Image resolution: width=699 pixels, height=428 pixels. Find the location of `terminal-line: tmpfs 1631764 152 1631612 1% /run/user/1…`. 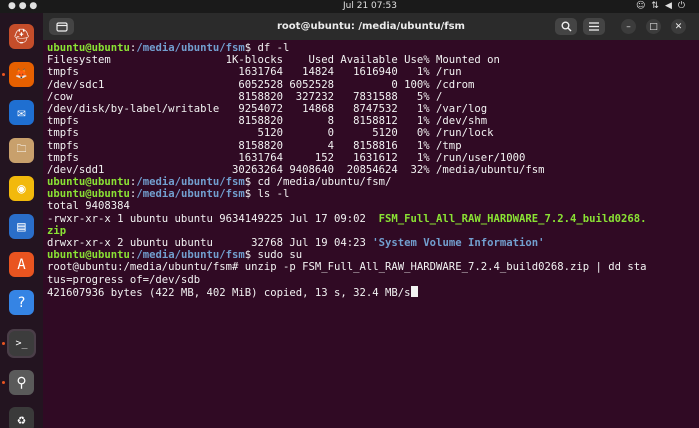

terminal-line: tmpfs 1631764 152 1631612 1% /run/user/1… is located at coordinates (372, 158).